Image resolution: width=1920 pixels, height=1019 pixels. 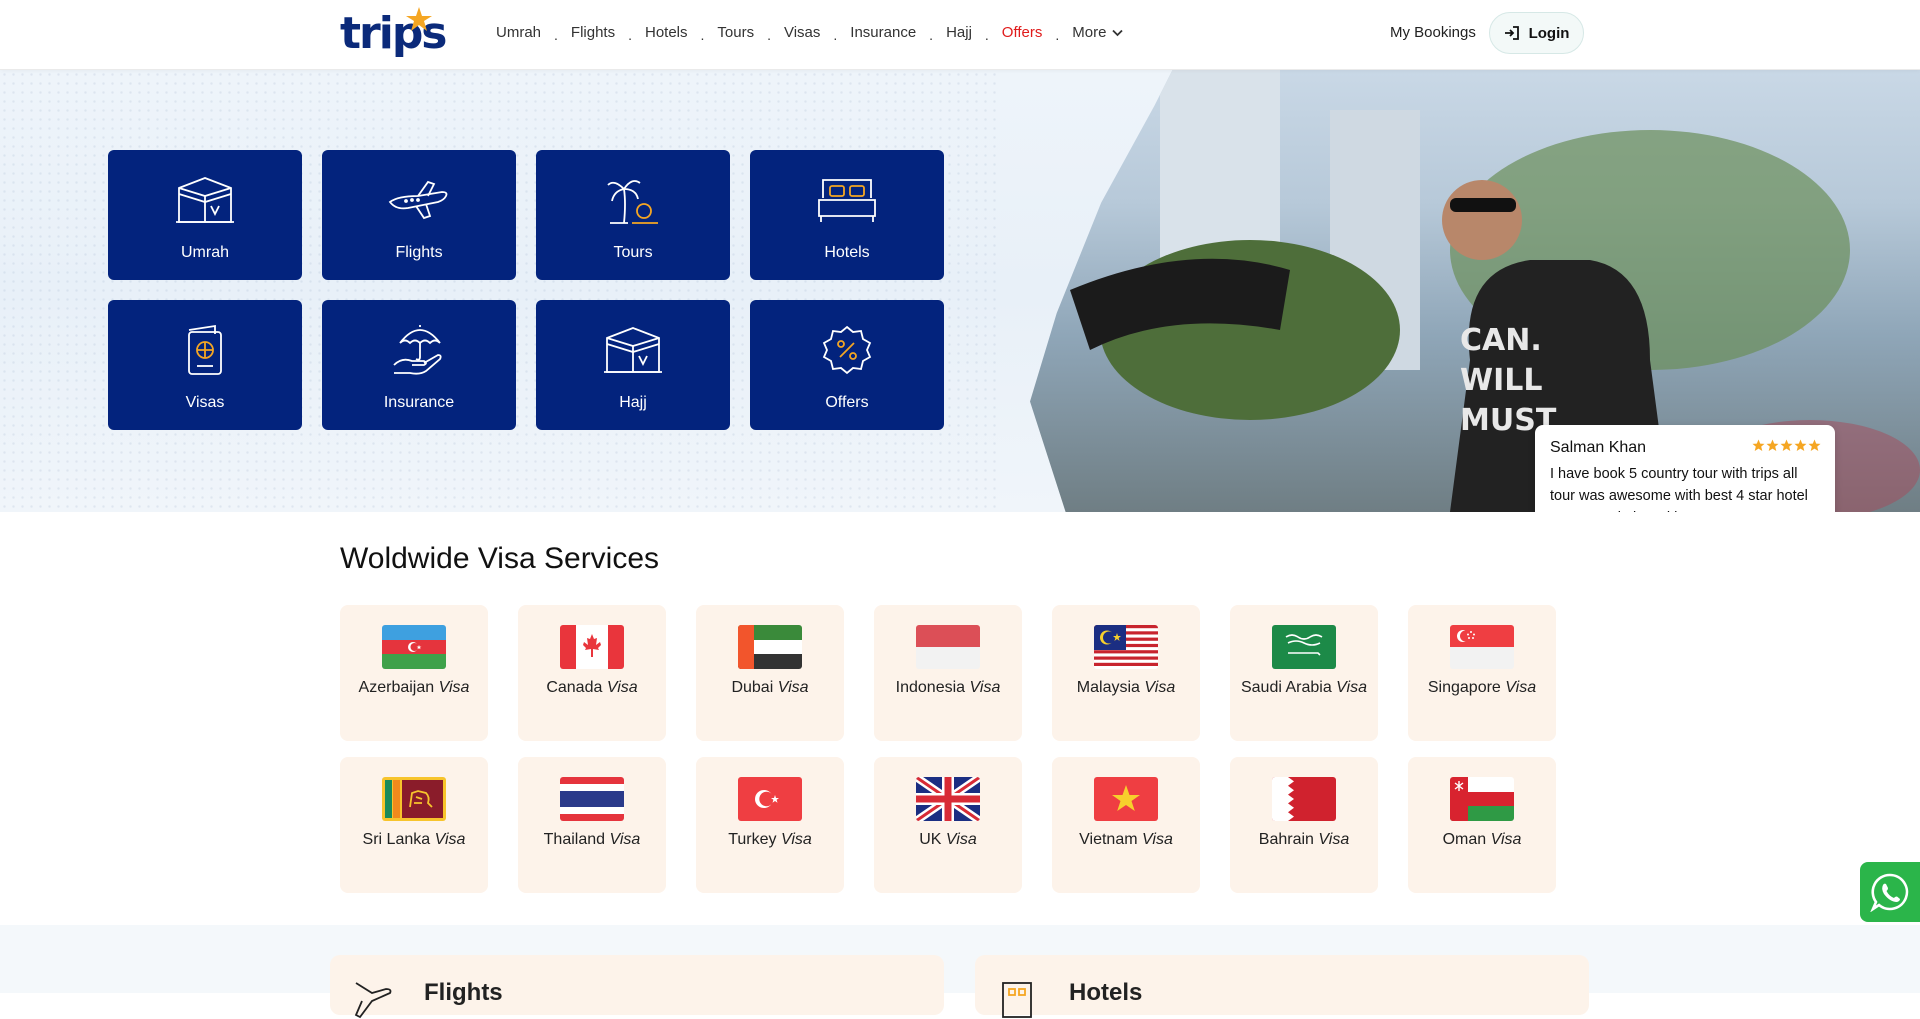 I want to click on percent-badge-icon, so click(x=847, y=350).